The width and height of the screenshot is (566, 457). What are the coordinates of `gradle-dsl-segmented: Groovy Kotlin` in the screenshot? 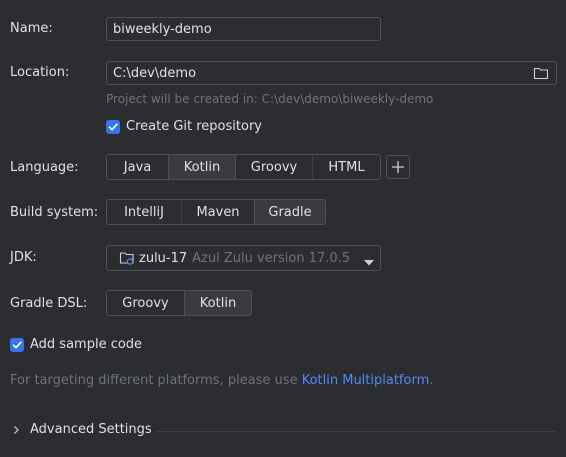 It's located at (179, 303).